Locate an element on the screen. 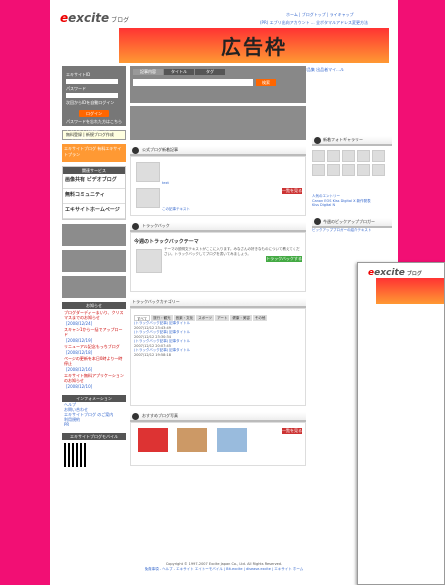  news-link: リニューアル記念もっちブログ is located at coordinates (94, 346).